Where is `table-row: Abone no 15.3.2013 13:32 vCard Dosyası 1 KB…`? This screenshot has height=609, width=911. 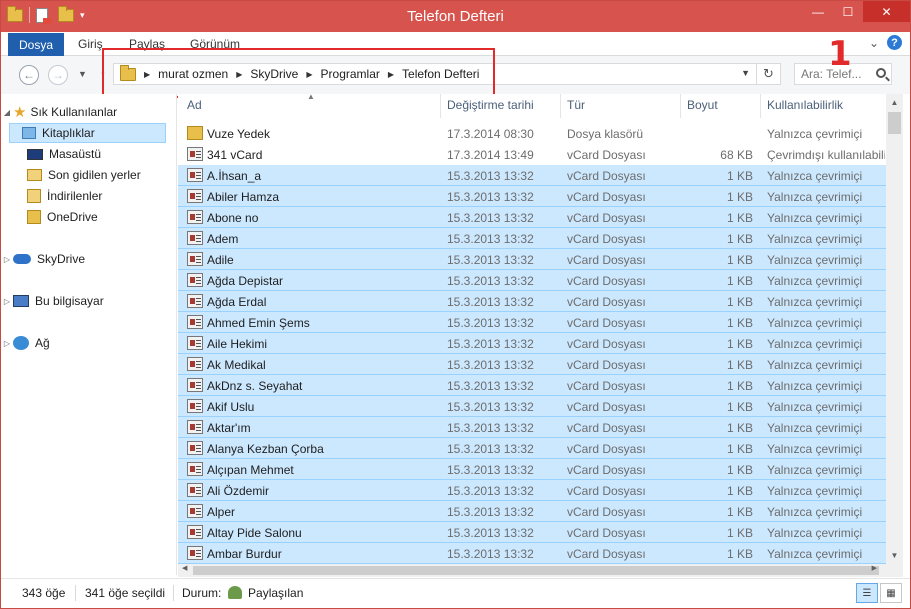
table-row: Abone no 15.3.2013 13:32 vCard Dosyası 1 KB… is located at coordinates (532, 217).